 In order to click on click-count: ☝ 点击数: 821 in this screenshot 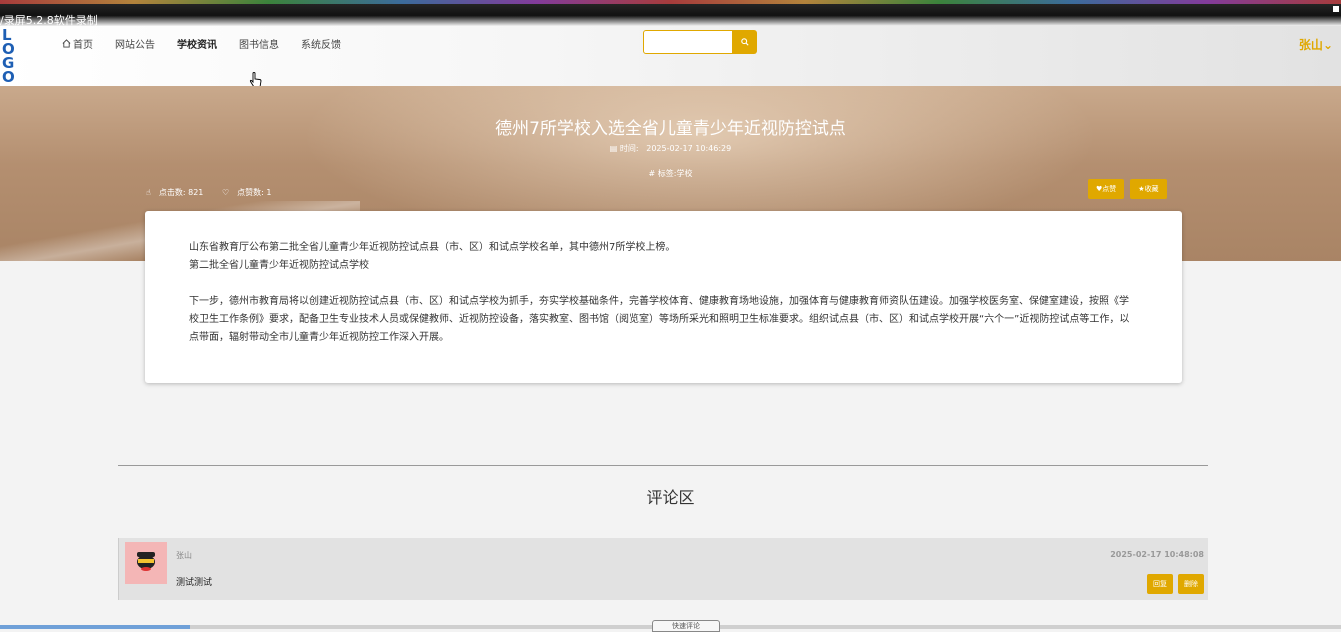, I will do `click(178, 192)`.